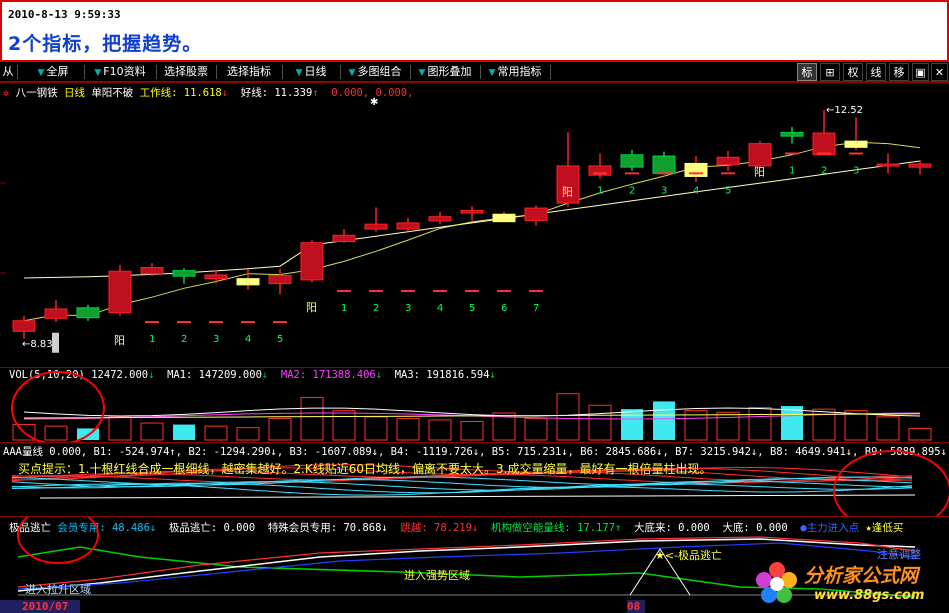 This screenshot has height=613, width=949. What do you see at coordinates (632, 190) in the screenshot?
I see `count3-label: 2` at bounding box center [632, 190].